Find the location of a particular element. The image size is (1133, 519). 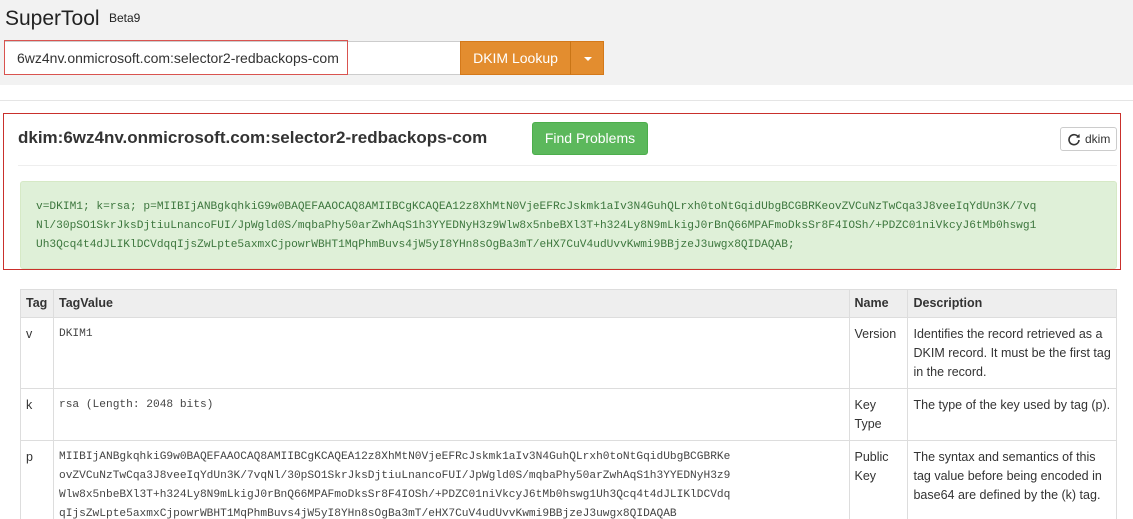

refresh-label: dkim is located at coordinates (1098, 139).